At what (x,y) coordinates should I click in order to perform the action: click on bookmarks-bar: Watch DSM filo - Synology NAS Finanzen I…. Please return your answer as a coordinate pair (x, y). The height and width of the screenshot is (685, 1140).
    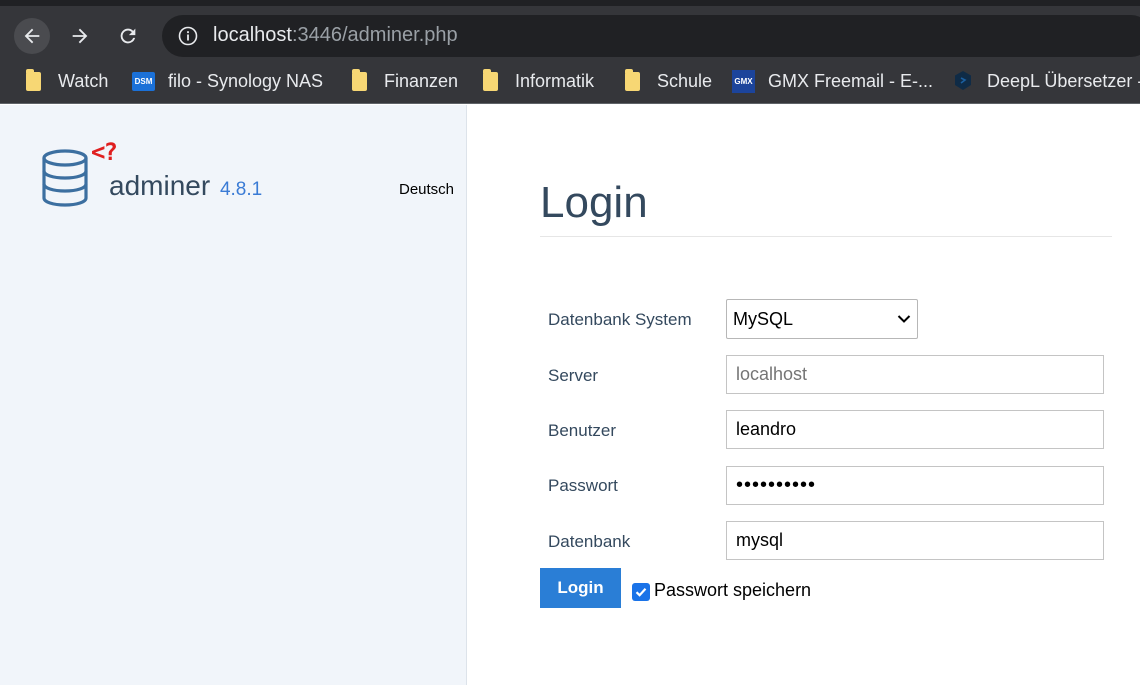
    Looking at the image, I should click on (570, 81).